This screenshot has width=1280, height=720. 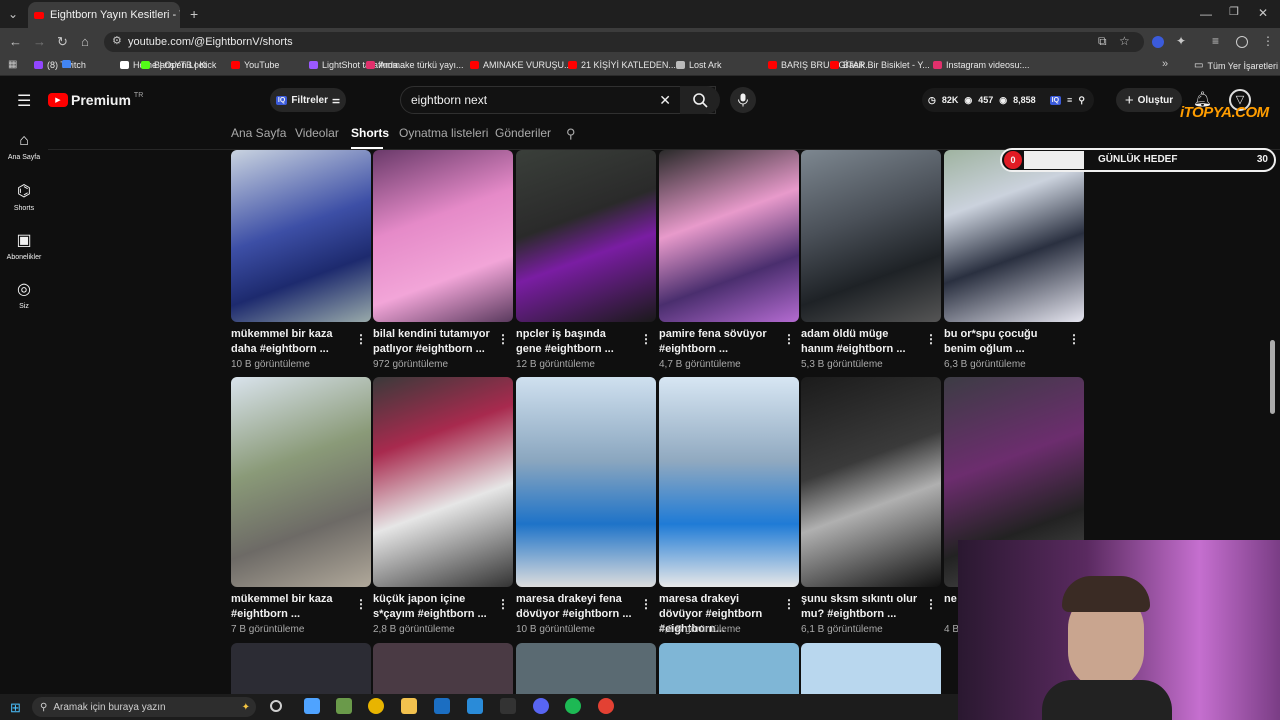 What do you see at coordinates (1069, 100) in the screenshot?
I see `list-icon: ≡` at bounding box center [1069, 100].